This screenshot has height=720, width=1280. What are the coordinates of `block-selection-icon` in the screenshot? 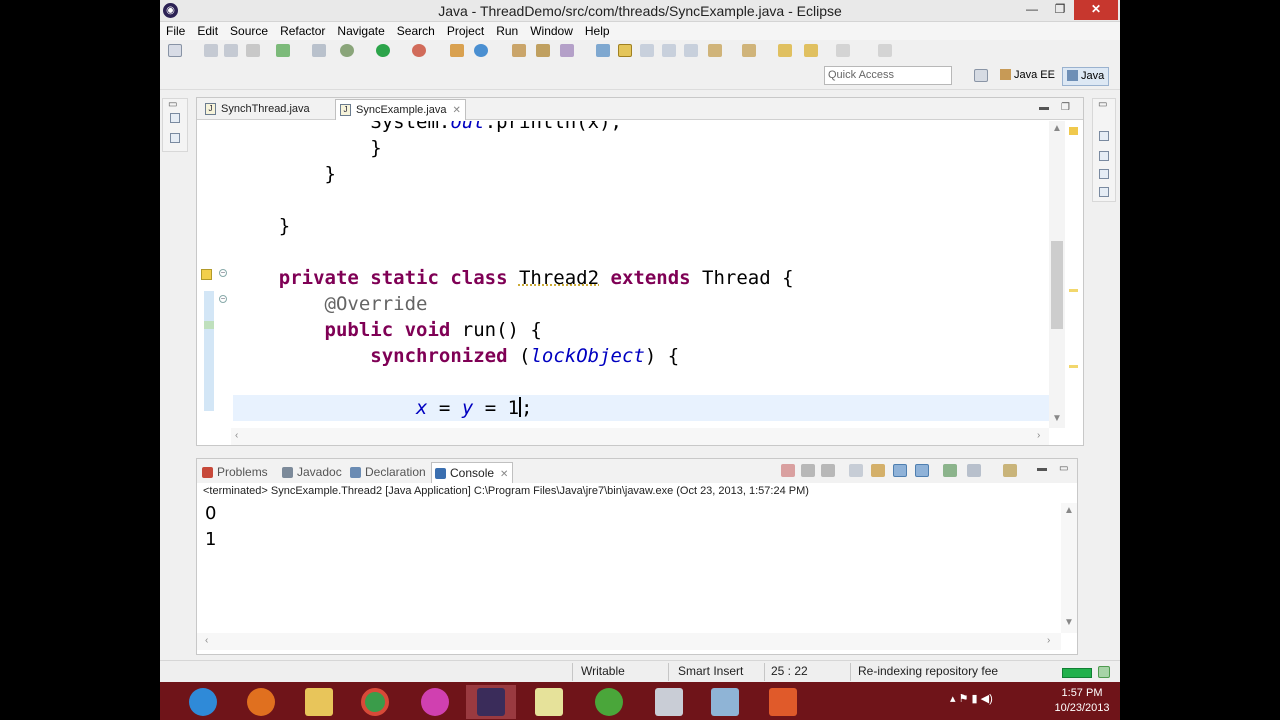 It's located at (669, 50).